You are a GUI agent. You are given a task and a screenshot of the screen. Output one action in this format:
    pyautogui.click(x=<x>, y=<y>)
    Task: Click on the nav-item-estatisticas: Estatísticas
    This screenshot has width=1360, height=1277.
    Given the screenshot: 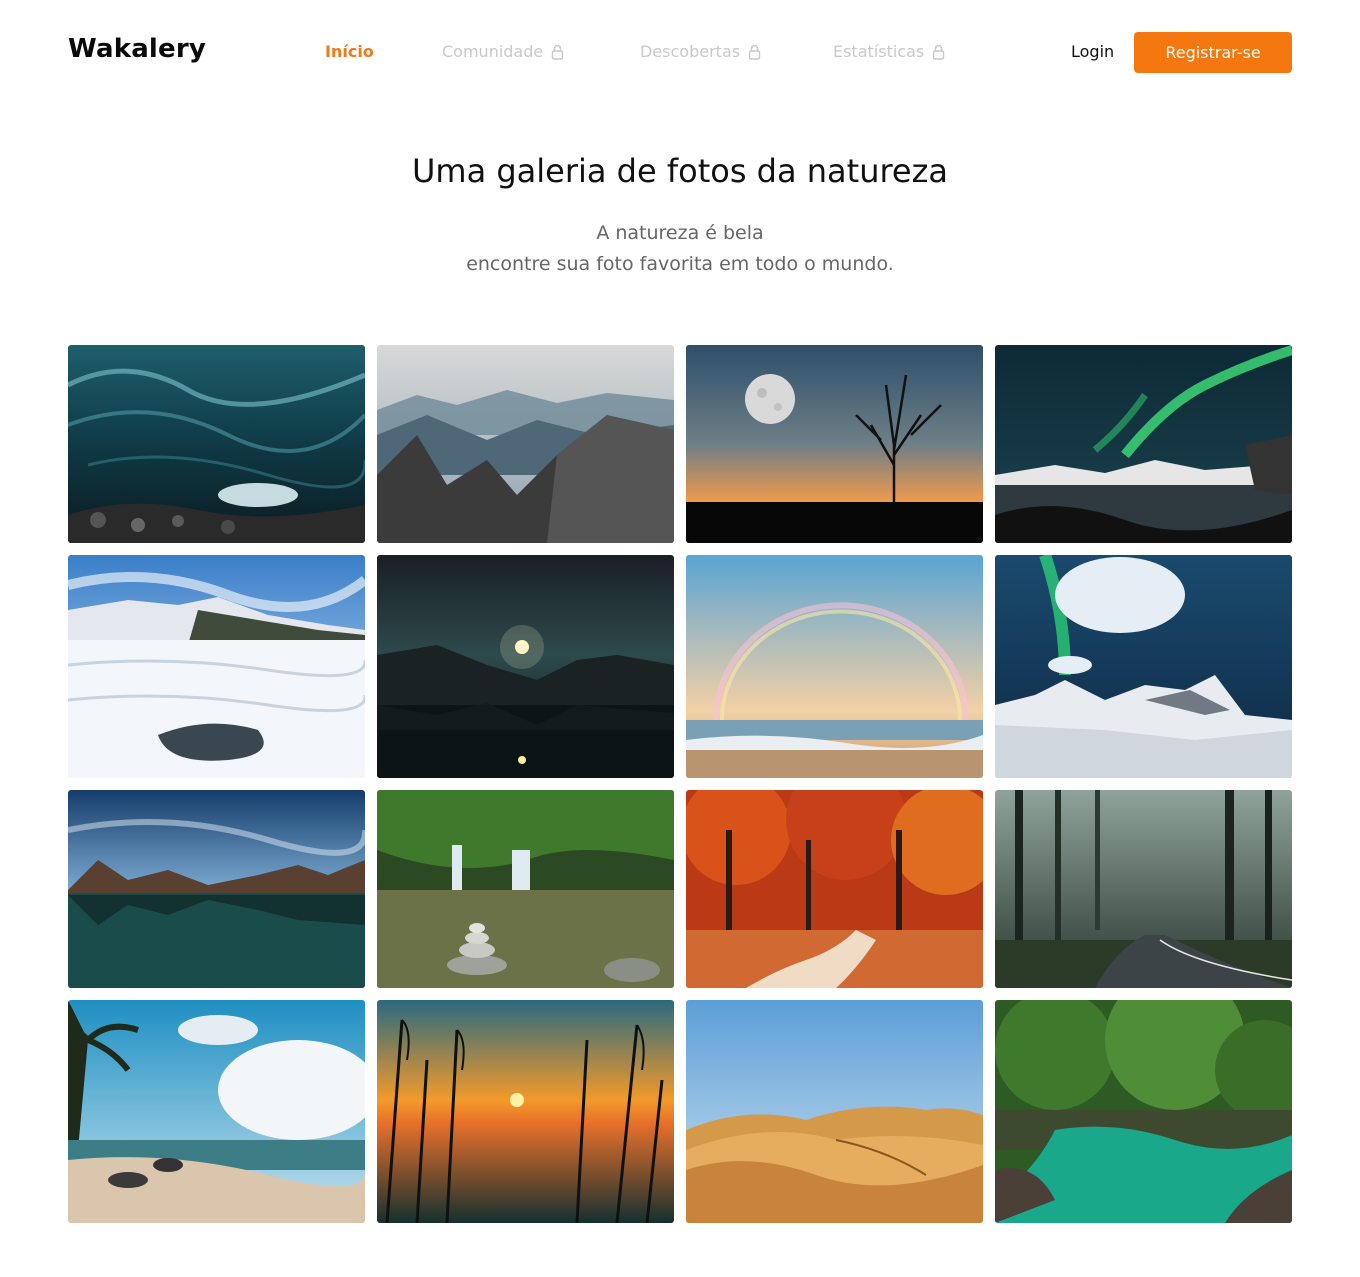 What is the action you would take?
    pyautogui.click(x=889, y=51)
    